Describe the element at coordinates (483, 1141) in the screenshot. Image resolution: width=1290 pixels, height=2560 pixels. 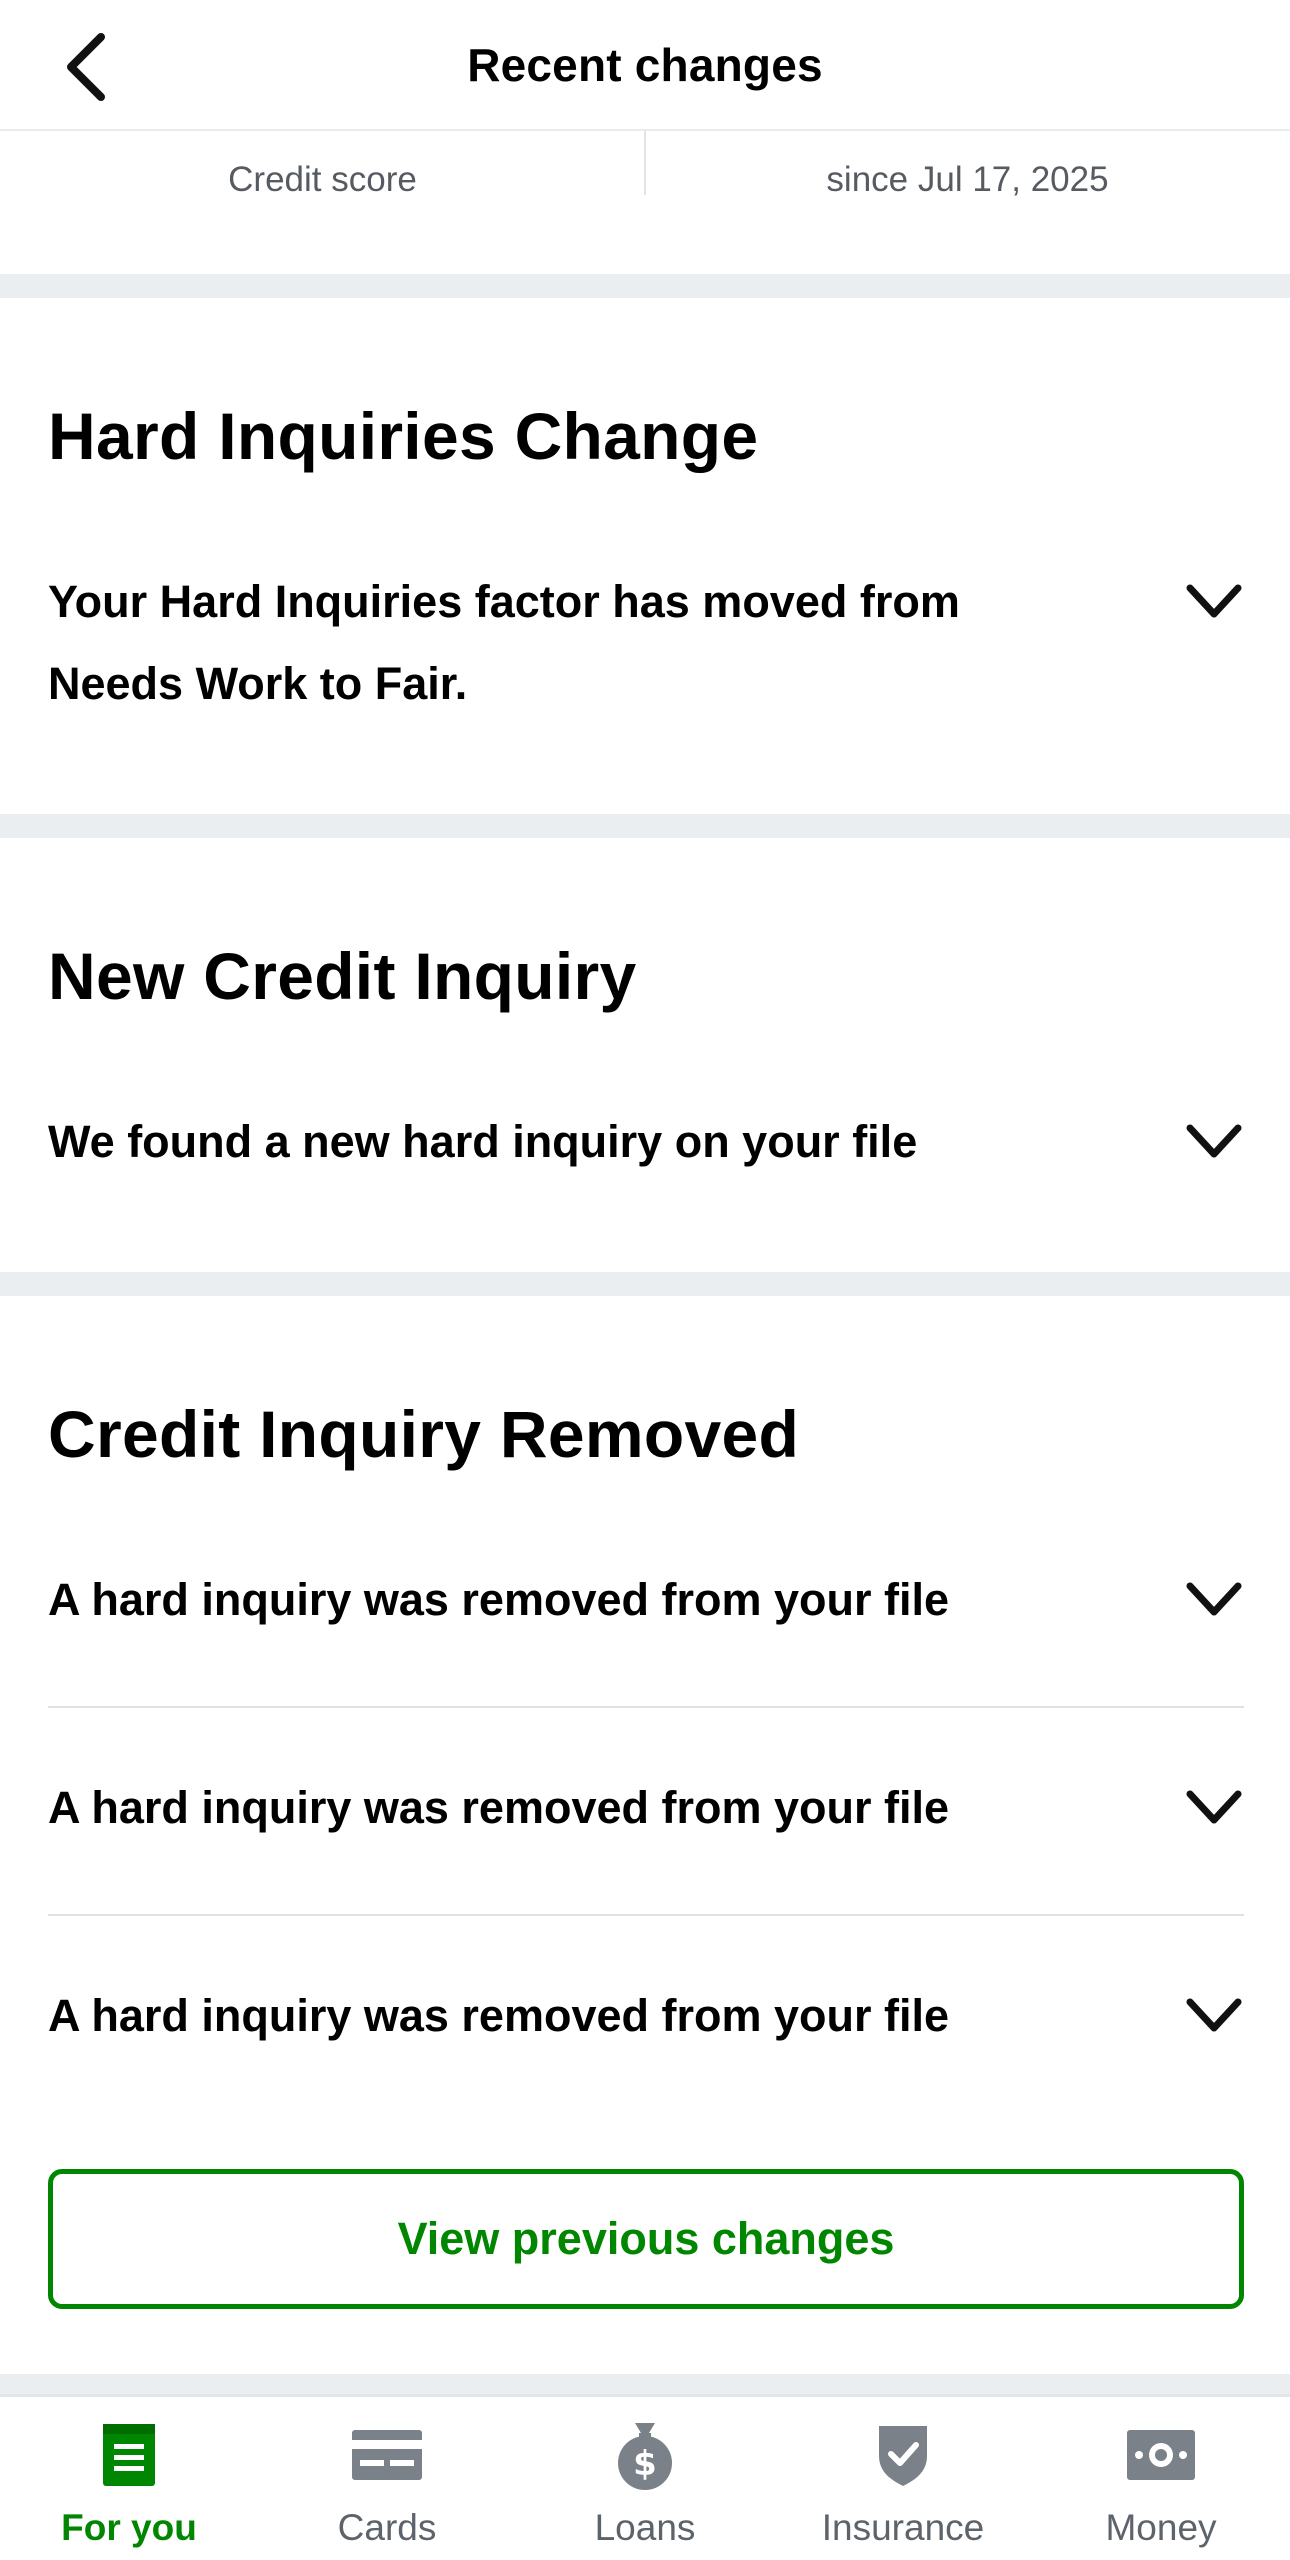
I see `change-row-text: We found a new hard inquiry on your file` at that location.